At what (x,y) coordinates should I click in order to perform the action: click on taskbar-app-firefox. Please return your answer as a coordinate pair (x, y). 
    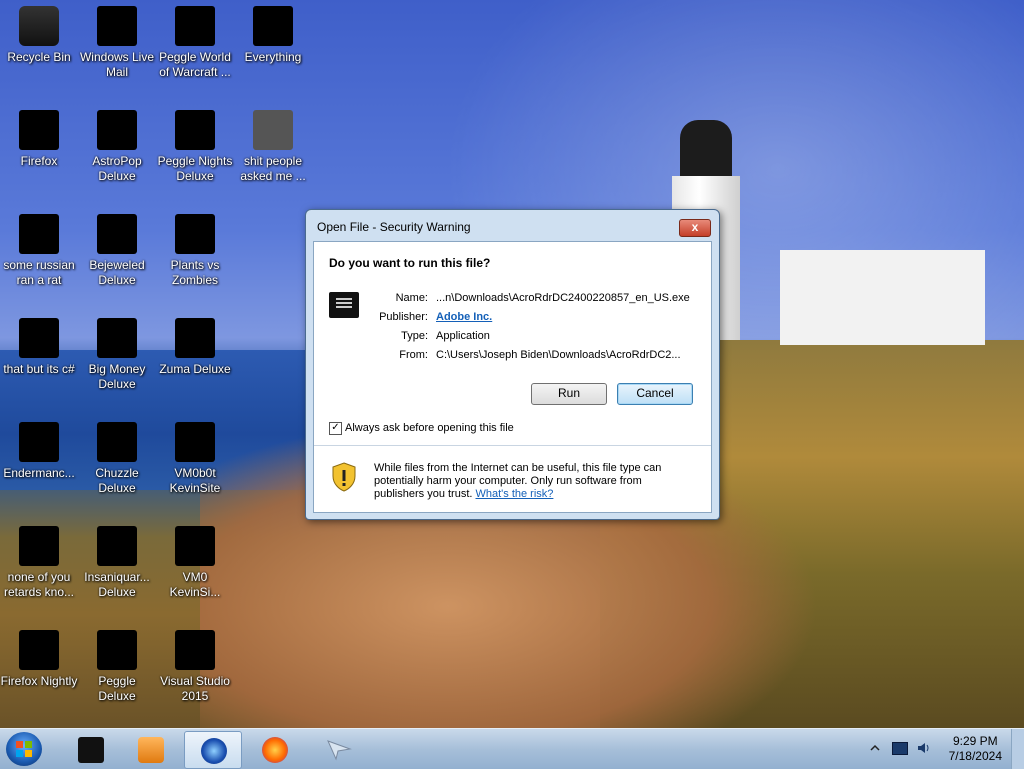
    Looking at the image, I should click on (274, 749).